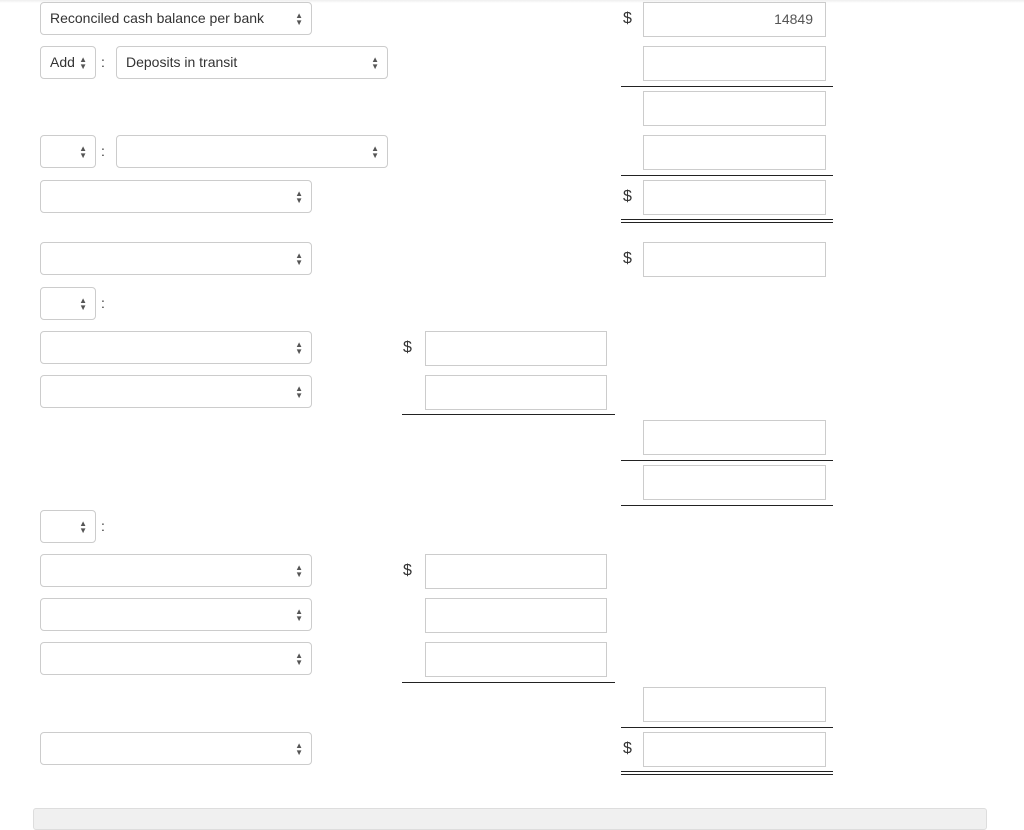 Image resolution: width=1024 pixels, height=830 pixels. I want to click on line-item-select: Reconciled cash balance per bank ▲ ▼, so click(176, 18).